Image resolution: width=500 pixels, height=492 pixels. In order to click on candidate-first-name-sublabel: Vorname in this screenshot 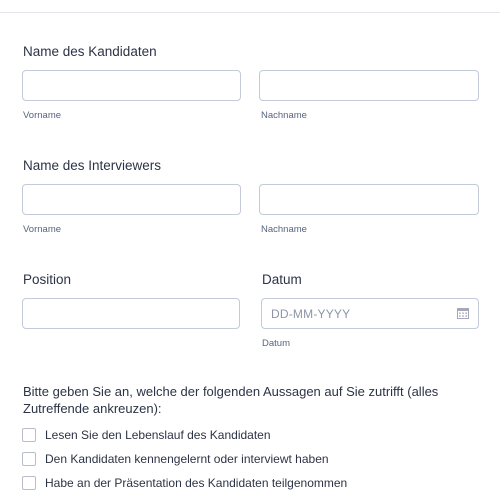, I will do `click(42, 115)`.